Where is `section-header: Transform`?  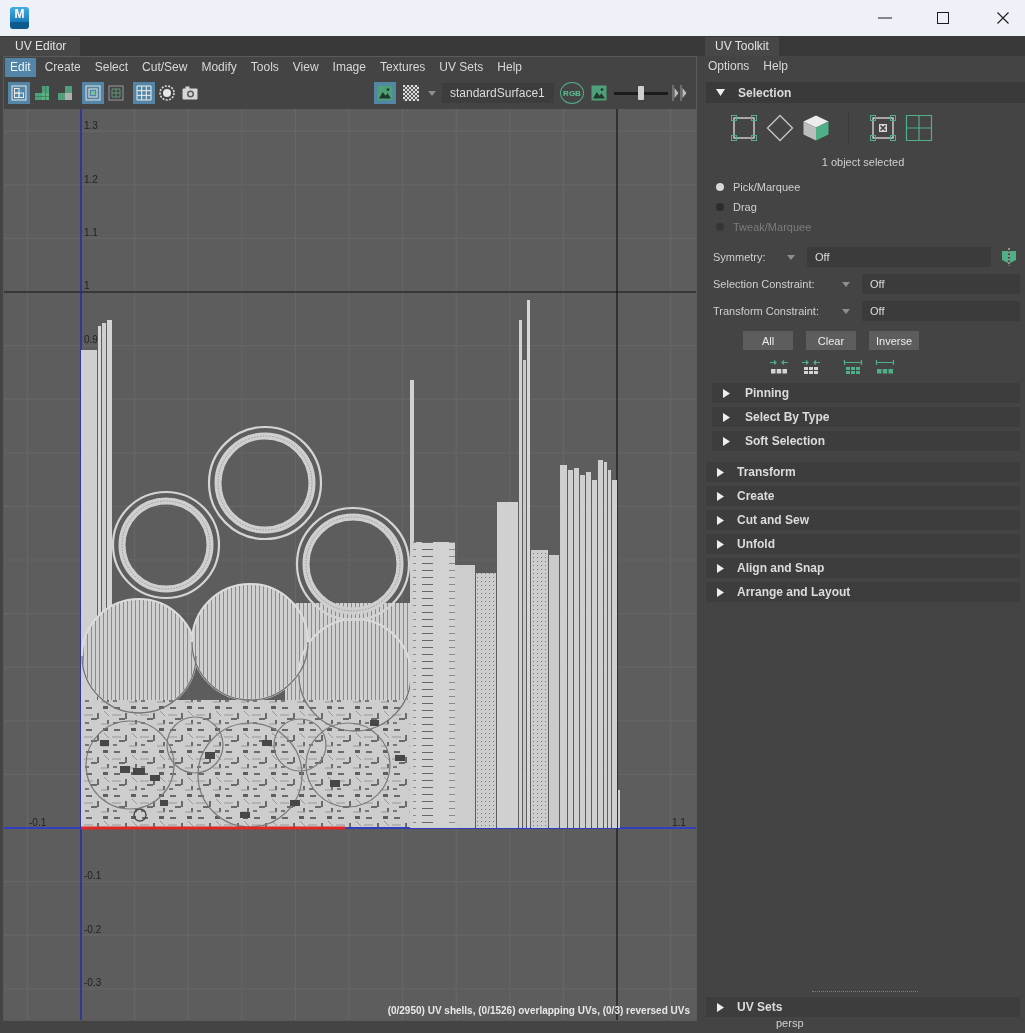 section-header: Transform is located at coordinates (863, 472).